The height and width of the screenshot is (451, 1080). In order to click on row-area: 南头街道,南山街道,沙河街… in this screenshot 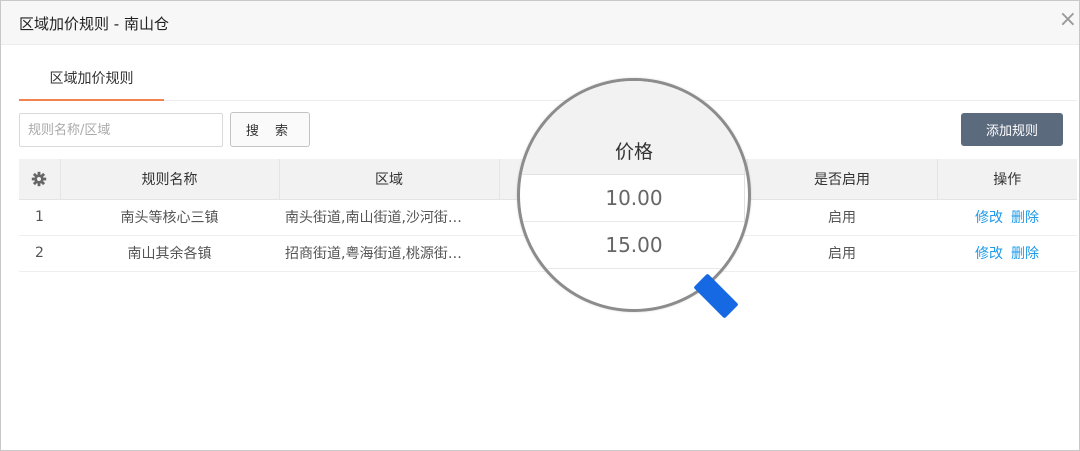, I will do `click(389, 217)`.